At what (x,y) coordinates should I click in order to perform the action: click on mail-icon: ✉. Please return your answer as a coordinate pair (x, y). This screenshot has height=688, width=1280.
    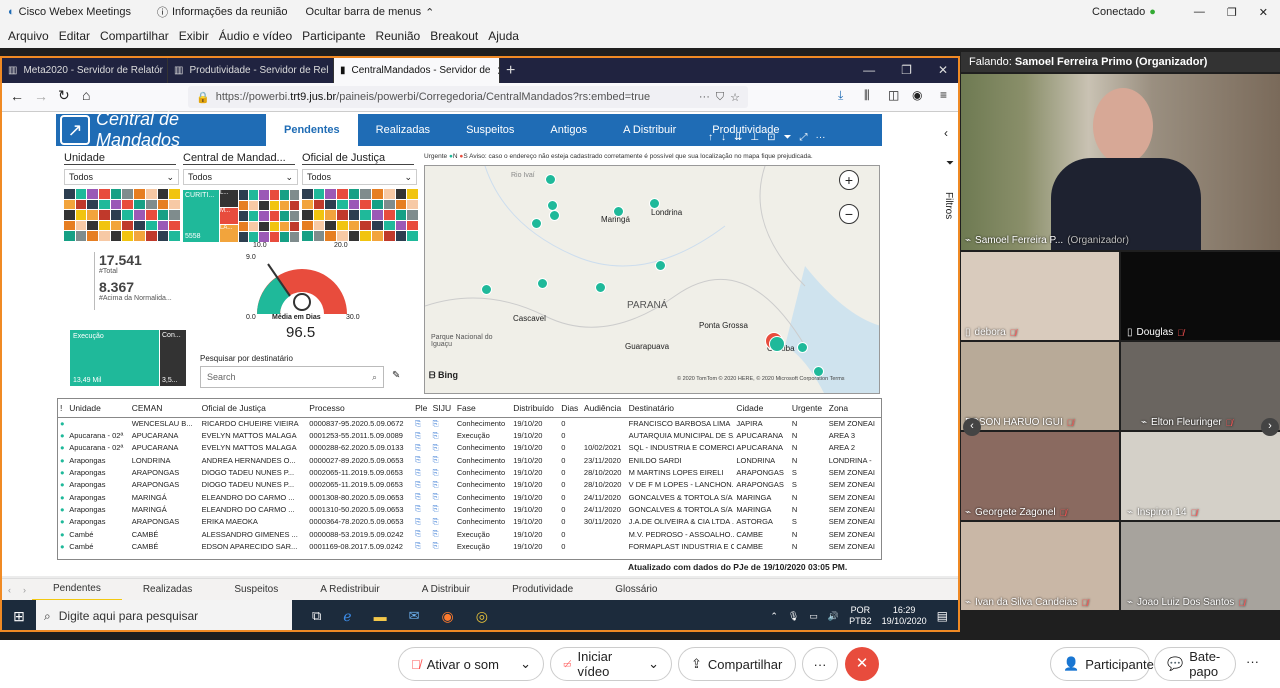
    Looking at the image, I should click on (414, 616).